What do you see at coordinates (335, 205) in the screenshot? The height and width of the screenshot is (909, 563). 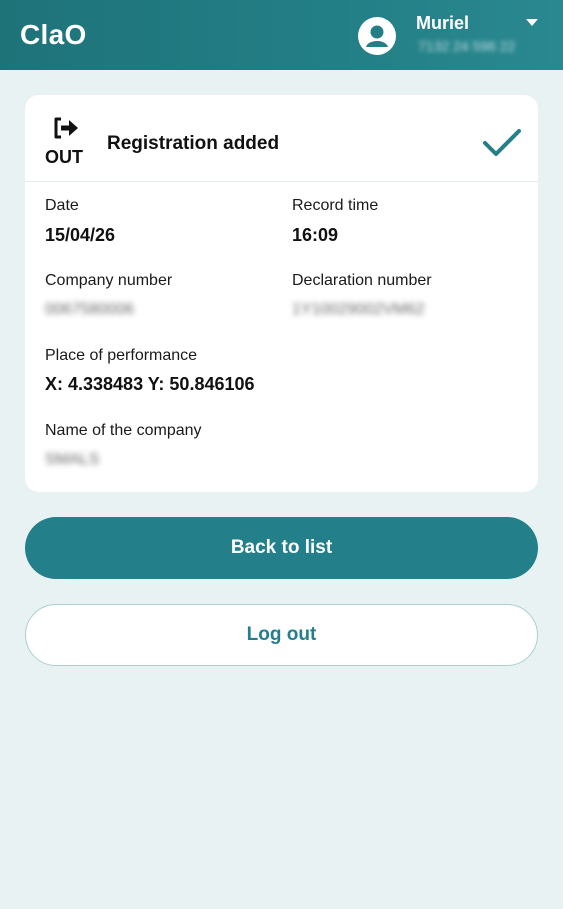 I see `record-time-label: Record time` at bounding box center [335, 205].